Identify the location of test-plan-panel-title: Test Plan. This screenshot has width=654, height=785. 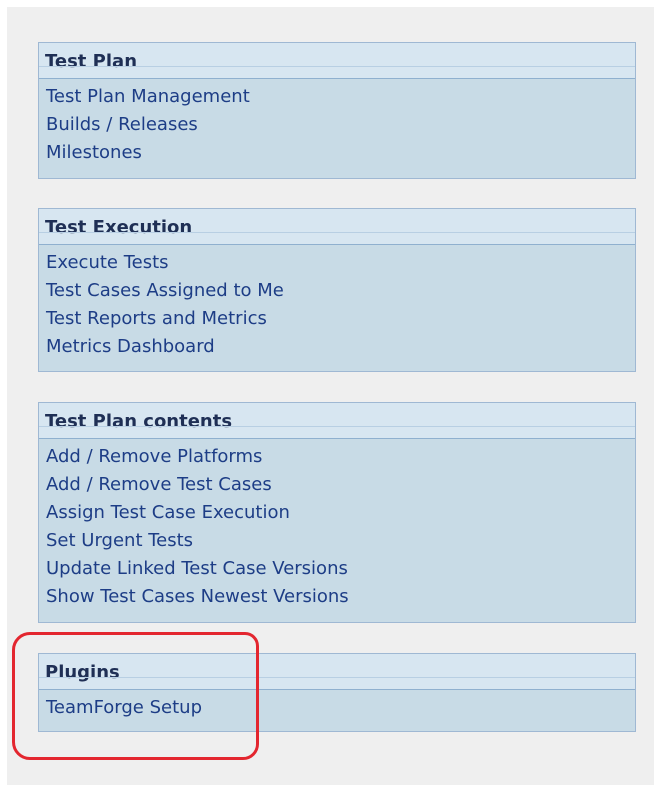
(91, 61).